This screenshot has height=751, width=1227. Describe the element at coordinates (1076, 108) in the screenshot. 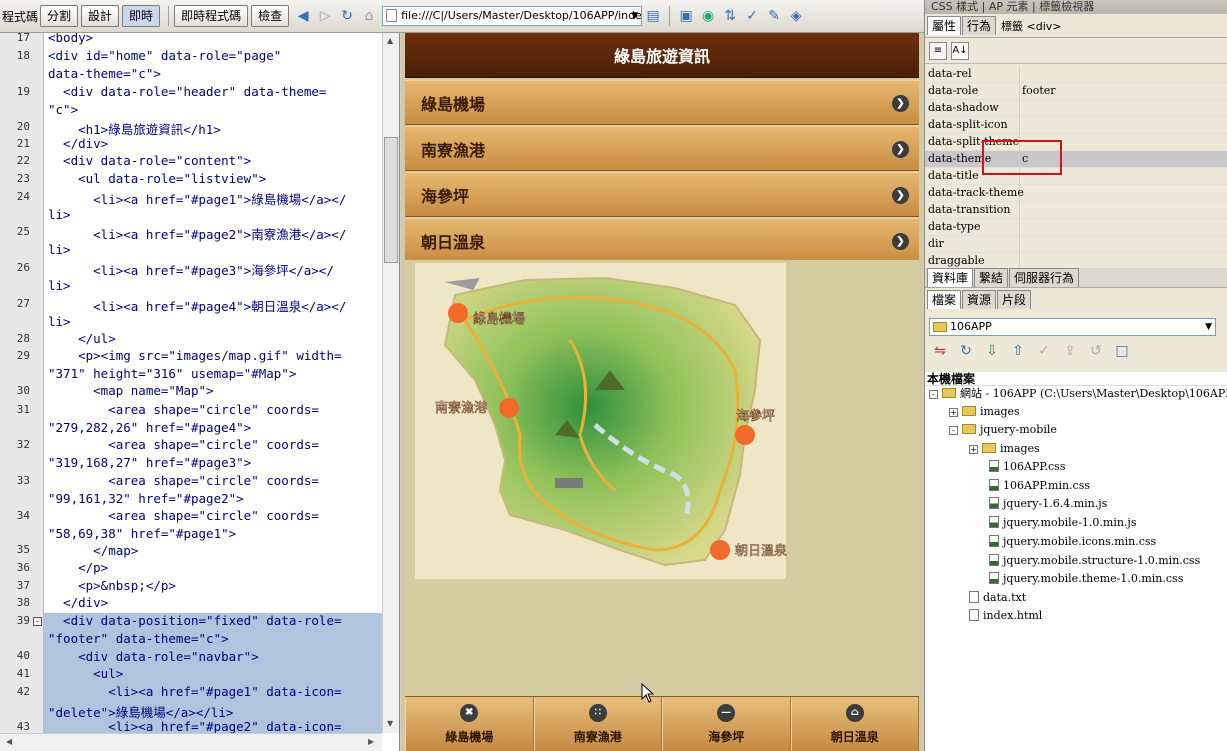

I see `property-row: data-shadow` at that location.